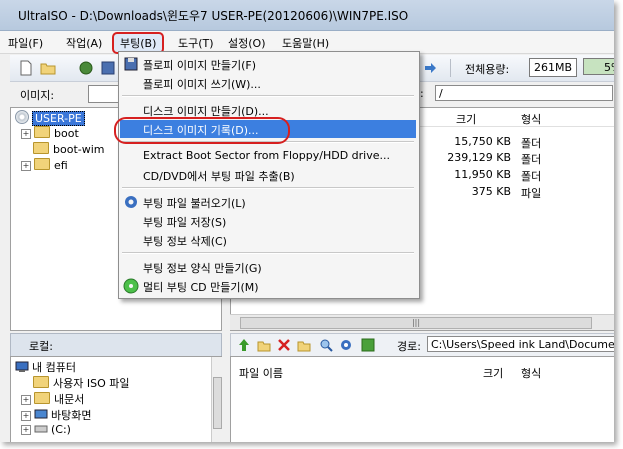 This screenshot has width=623, height=449. I want to click on local-path-field: C:\Users\Speed ink Land\Documents, so click(520, 344).